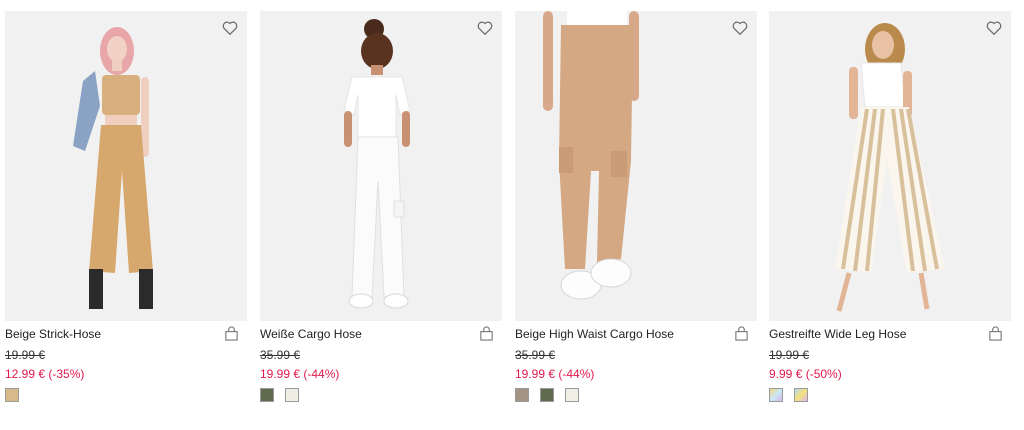  Describe the element at coordinates (837, 334) in the screenshot. I see `product-title: Gestreifte Wide Leg Hose` at that location.